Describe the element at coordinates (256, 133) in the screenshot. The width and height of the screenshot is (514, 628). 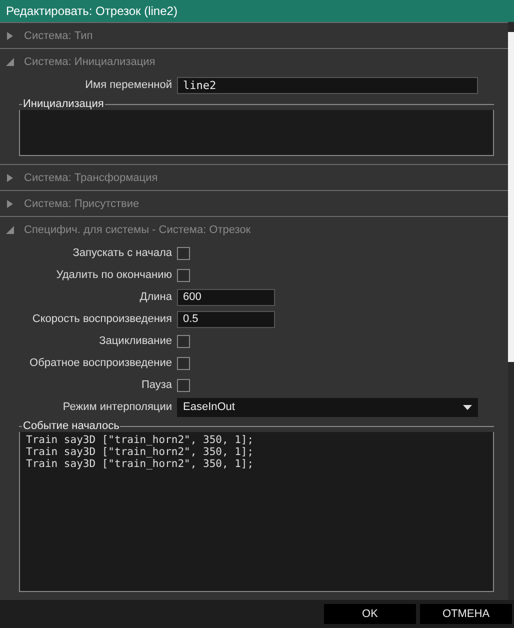
I see `text-area` at that location.